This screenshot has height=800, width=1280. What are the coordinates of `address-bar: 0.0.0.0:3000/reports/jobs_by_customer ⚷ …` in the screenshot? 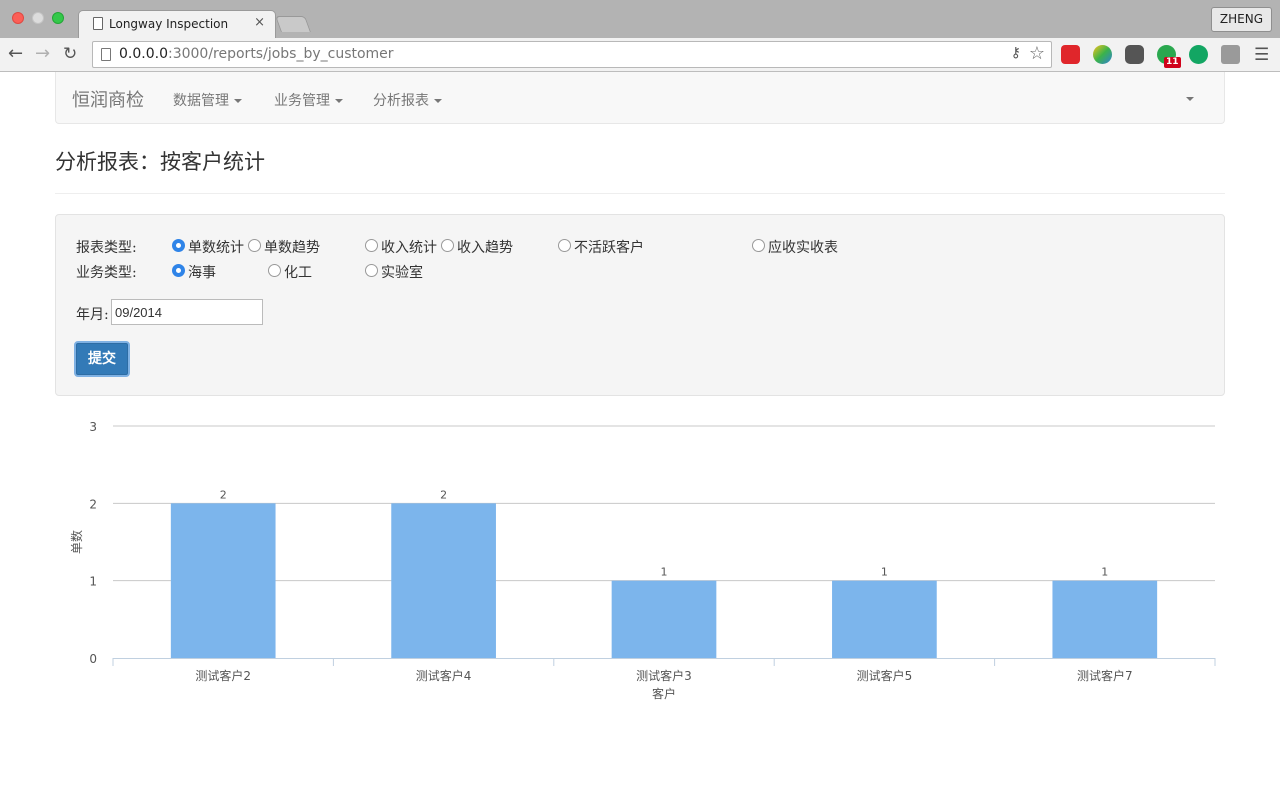 It's located at (572, 54).